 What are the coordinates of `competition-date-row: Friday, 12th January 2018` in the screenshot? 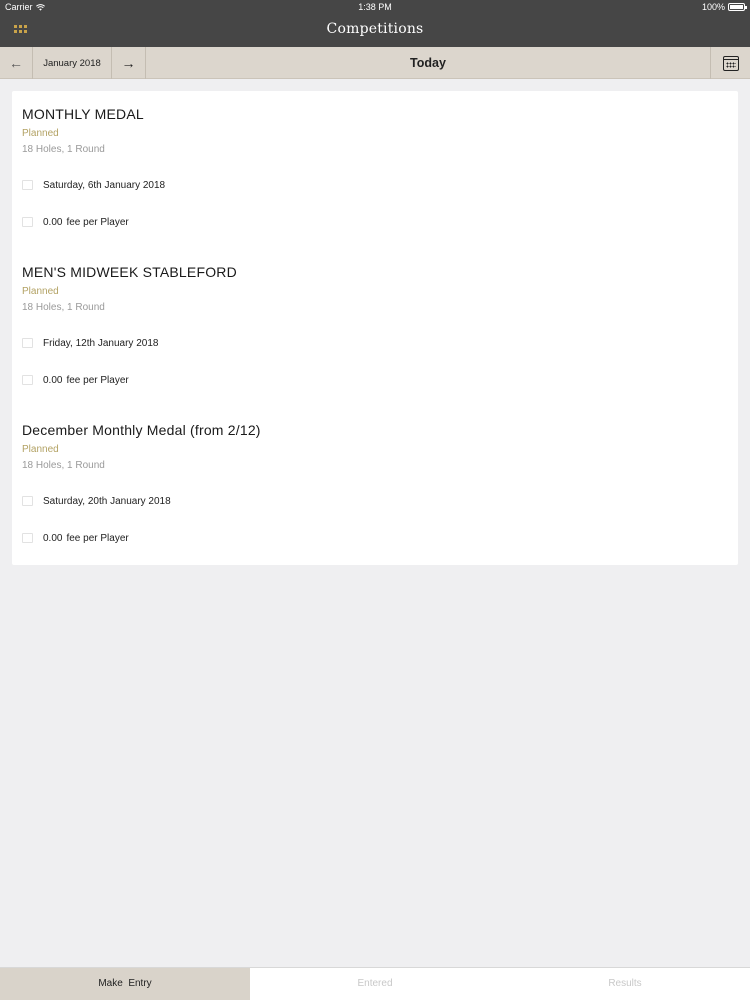 It's located at (372, 343).